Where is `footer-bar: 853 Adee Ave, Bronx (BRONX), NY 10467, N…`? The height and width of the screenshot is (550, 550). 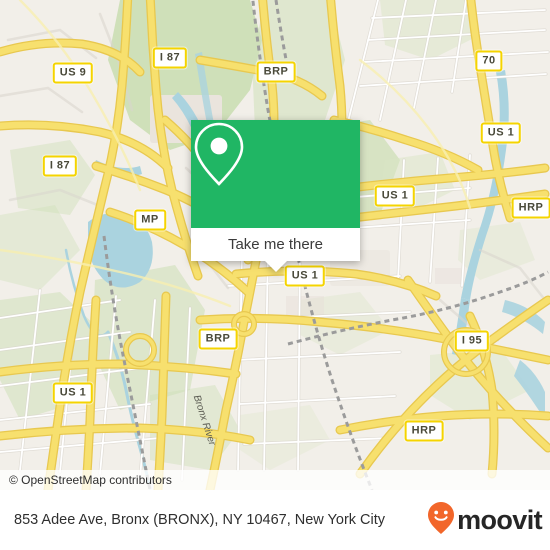 footer-bar: 853 Adee Ave, Bronx (BRONX), NY 10467, N… is located at coordinates (275, 520).